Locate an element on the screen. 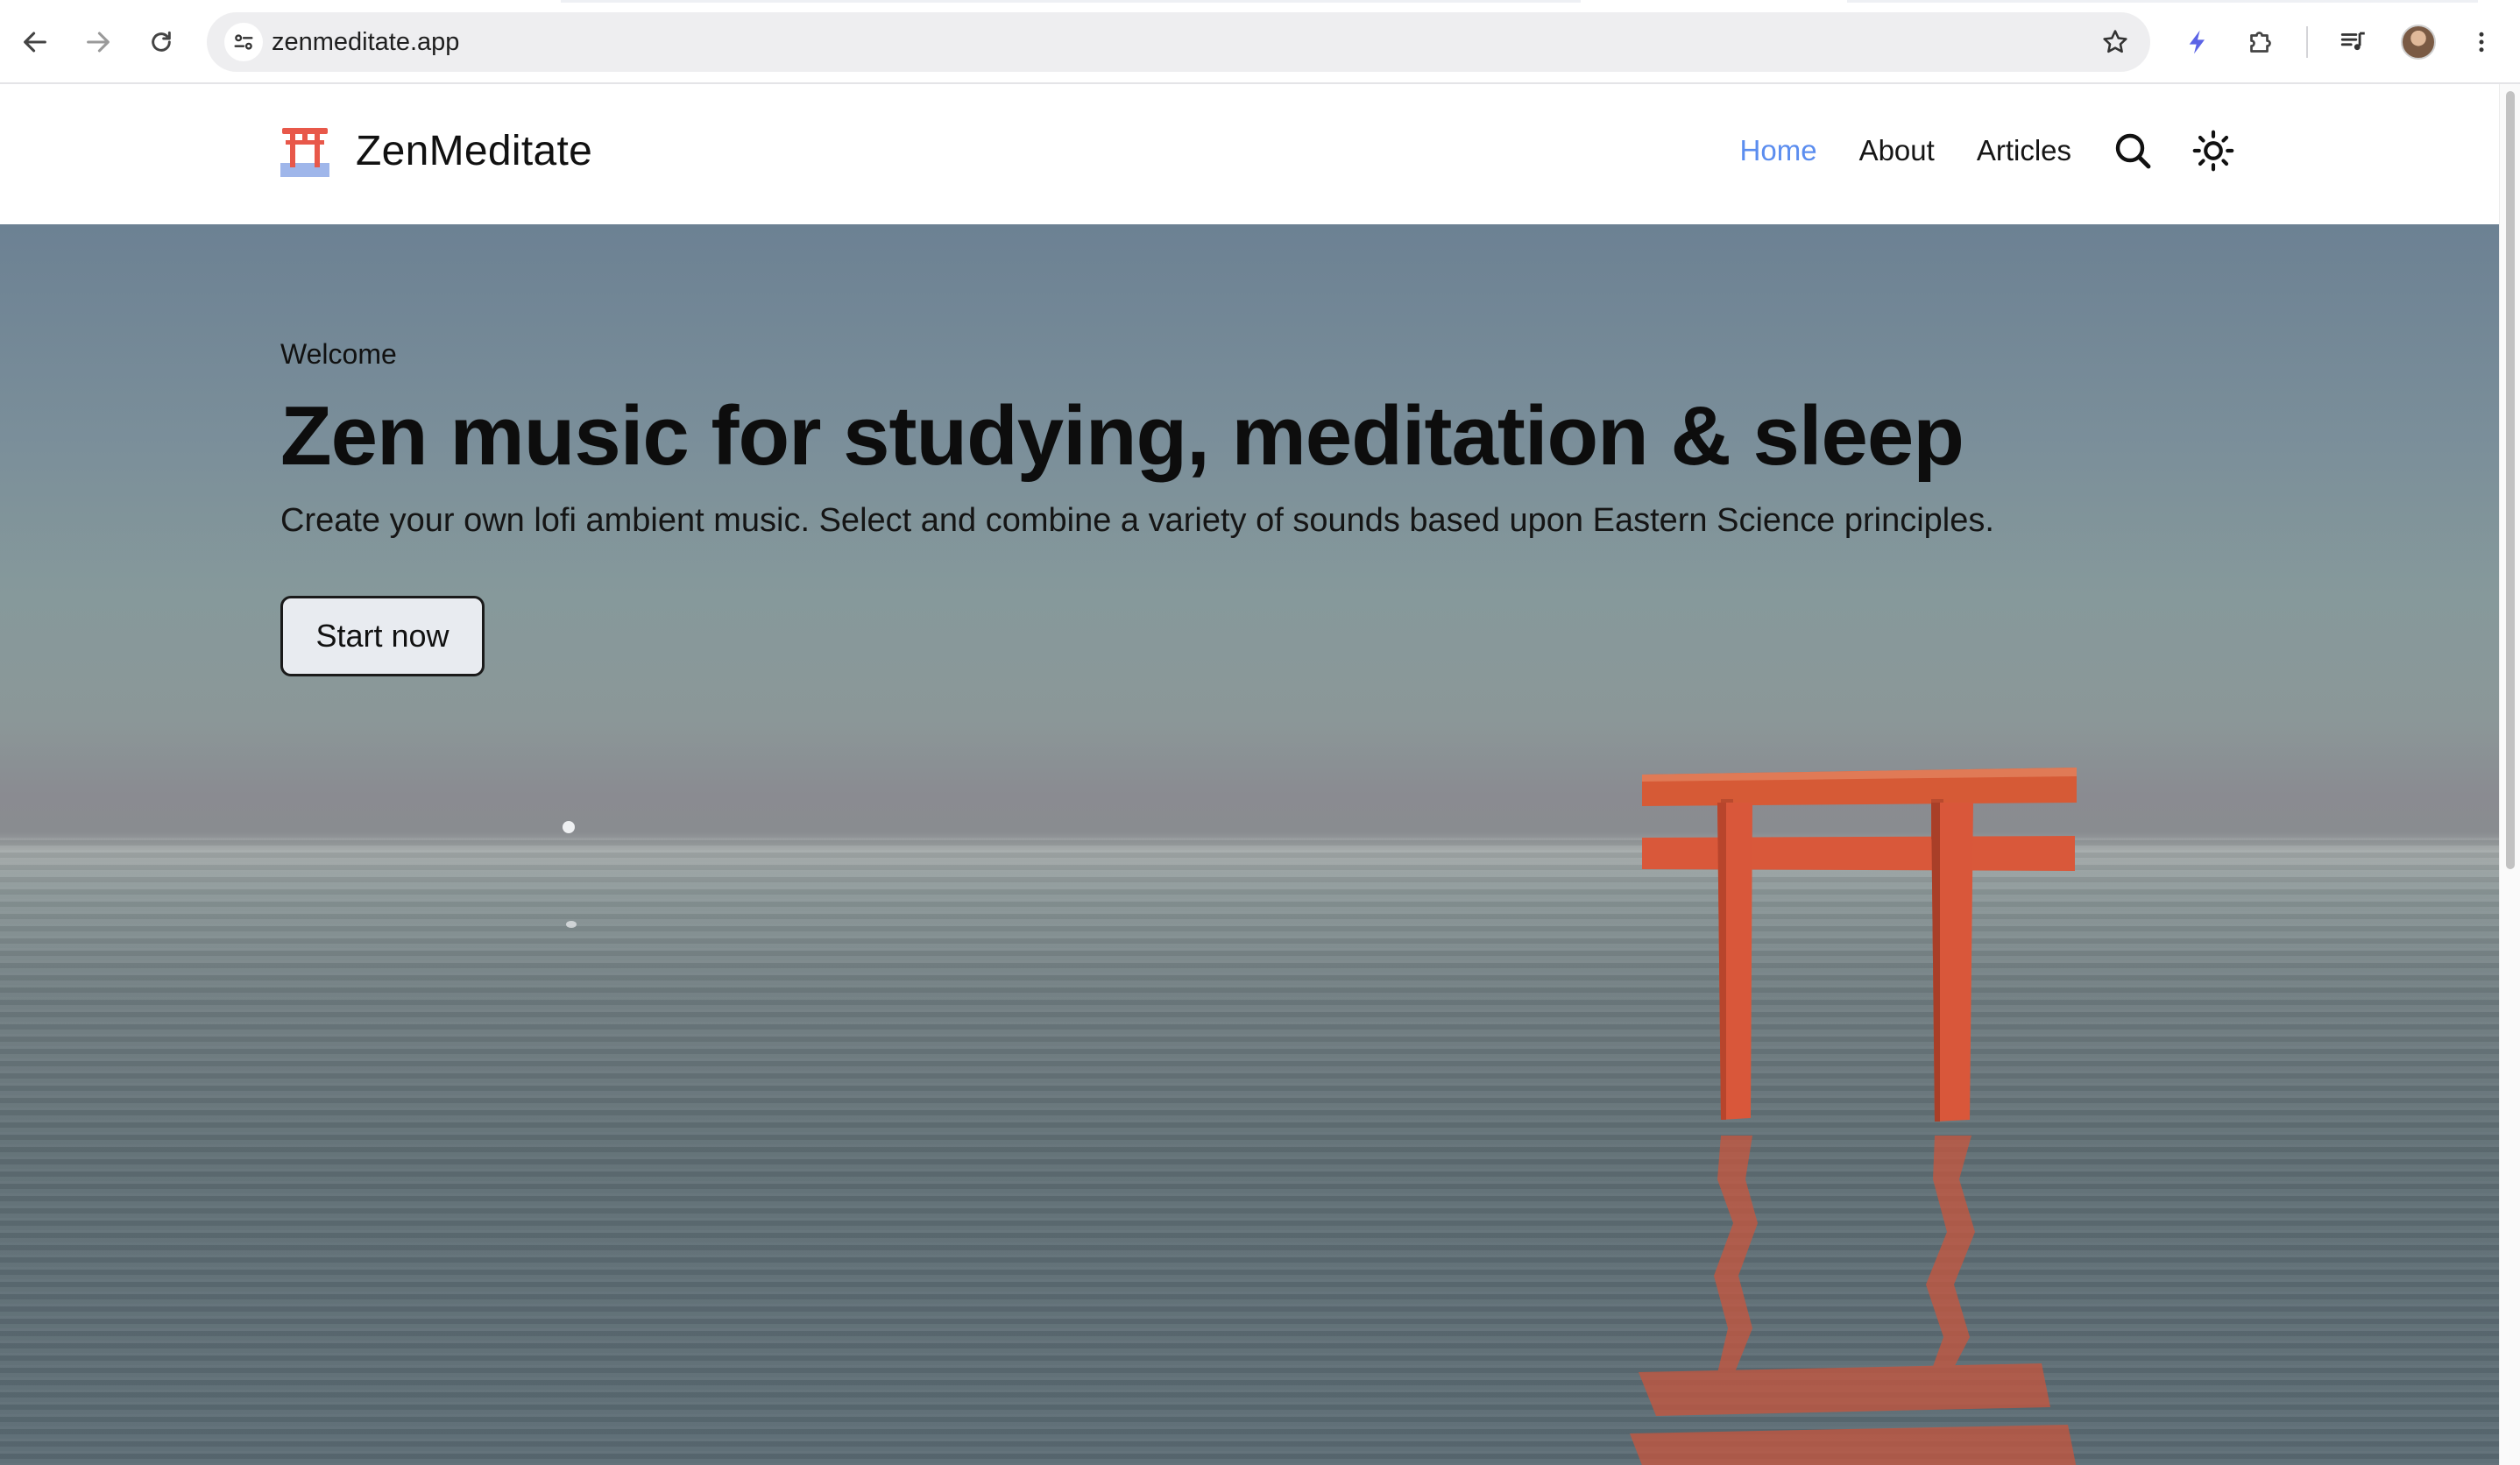 Image resolution: width=2520 pixels, height=1465 pixels. tab-strip-edge is located at coordinates (1071, 1).